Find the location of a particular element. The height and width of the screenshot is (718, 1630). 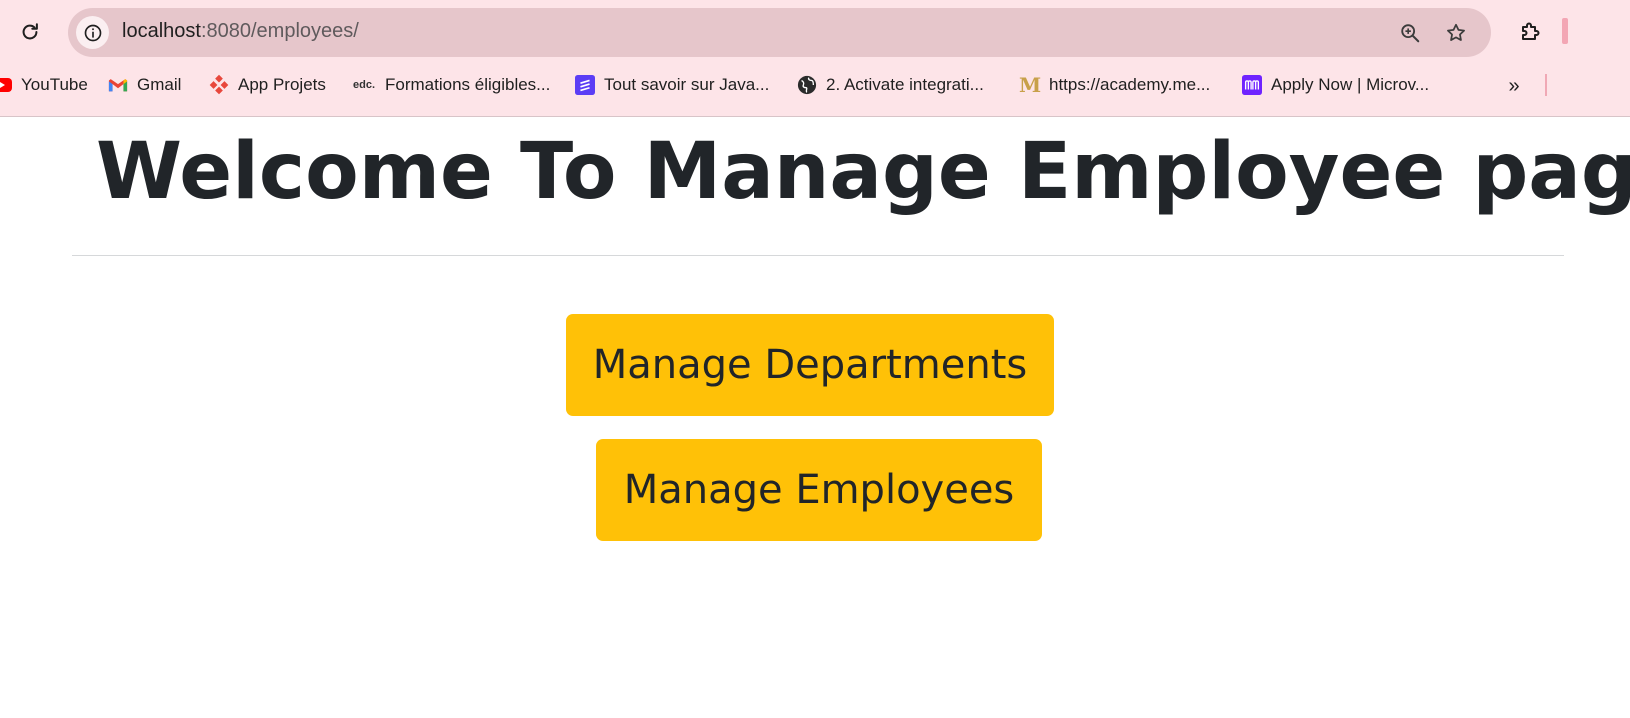

toolbar-divider is located at coordinates (1546, 85).